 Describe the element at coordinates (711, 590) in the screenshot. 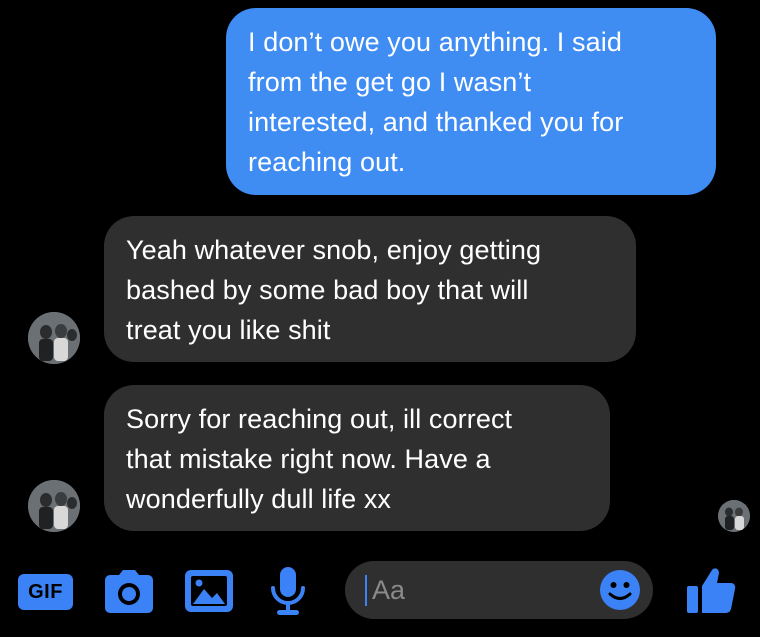

I see `thumbs-up-icon` at that location.